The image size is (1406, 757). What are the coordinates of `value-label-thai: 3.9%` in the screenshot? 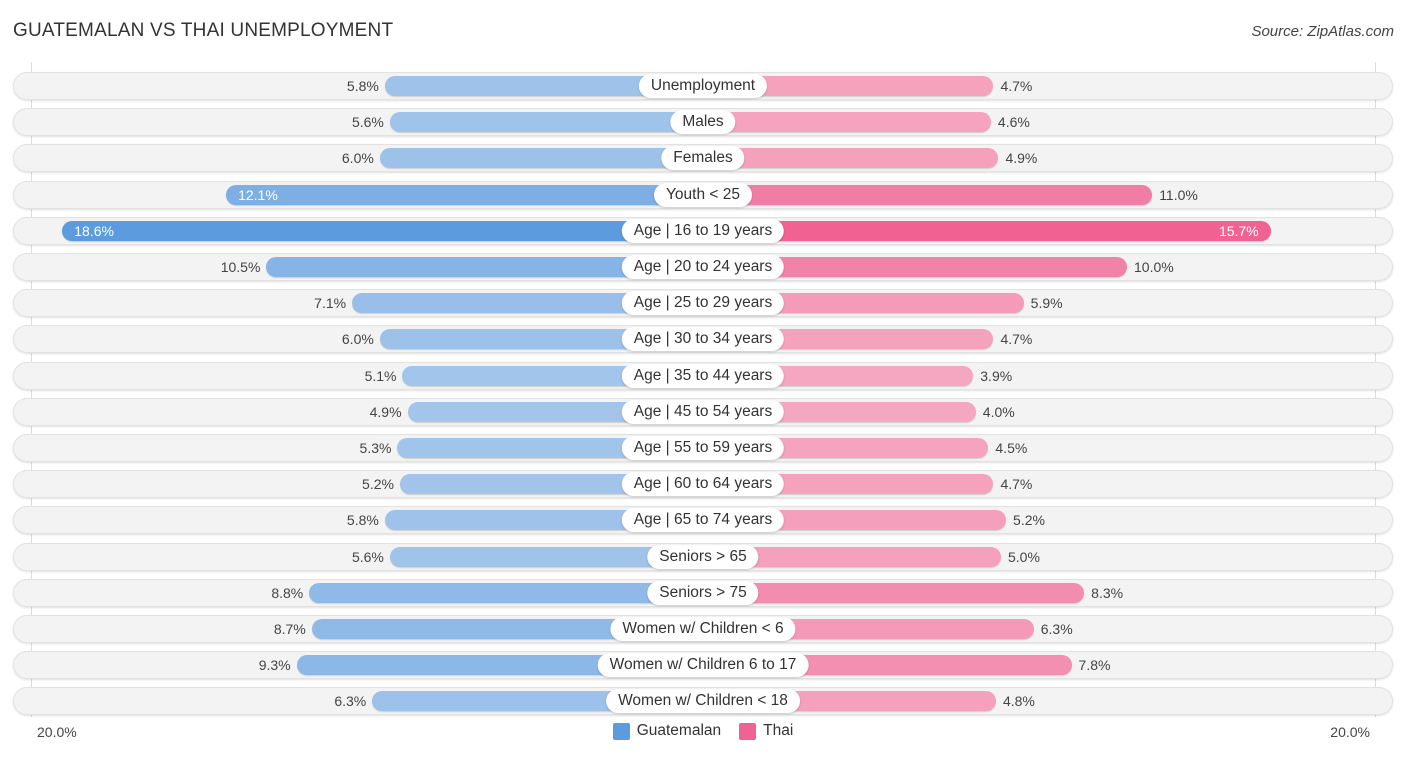 It's located at (996, 376).